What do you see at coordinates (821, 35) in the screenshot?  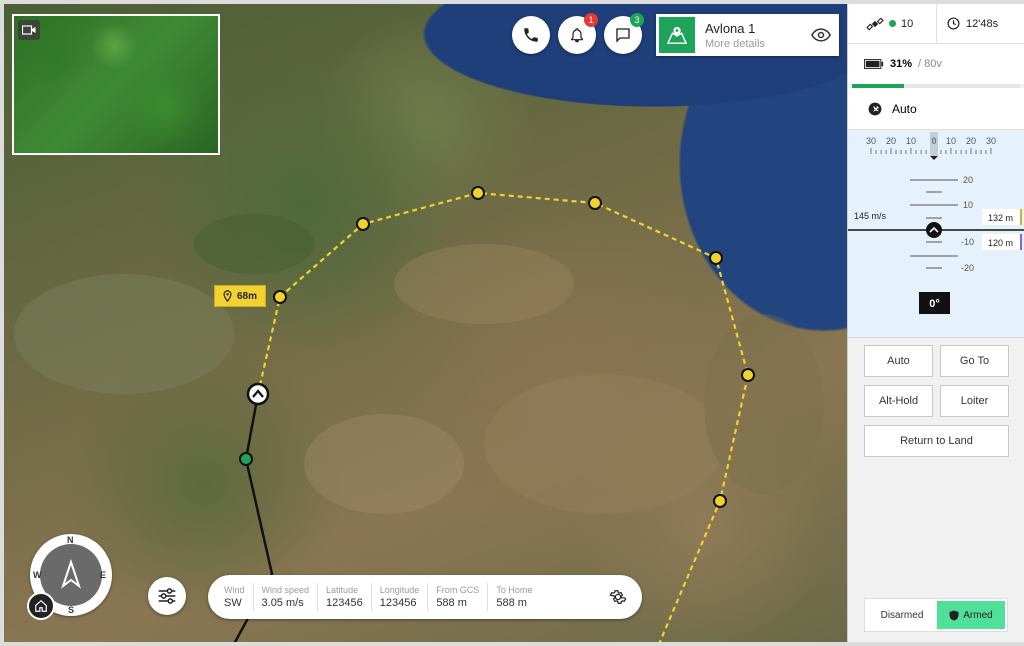 I see `eye-icon` at bounding box center [821, 35].